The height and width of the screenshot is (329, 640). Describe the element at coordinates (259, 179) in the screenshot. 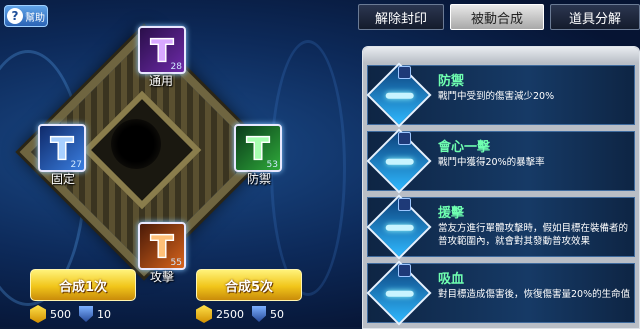

I see `slot-label-defense: 防禦` at that location.